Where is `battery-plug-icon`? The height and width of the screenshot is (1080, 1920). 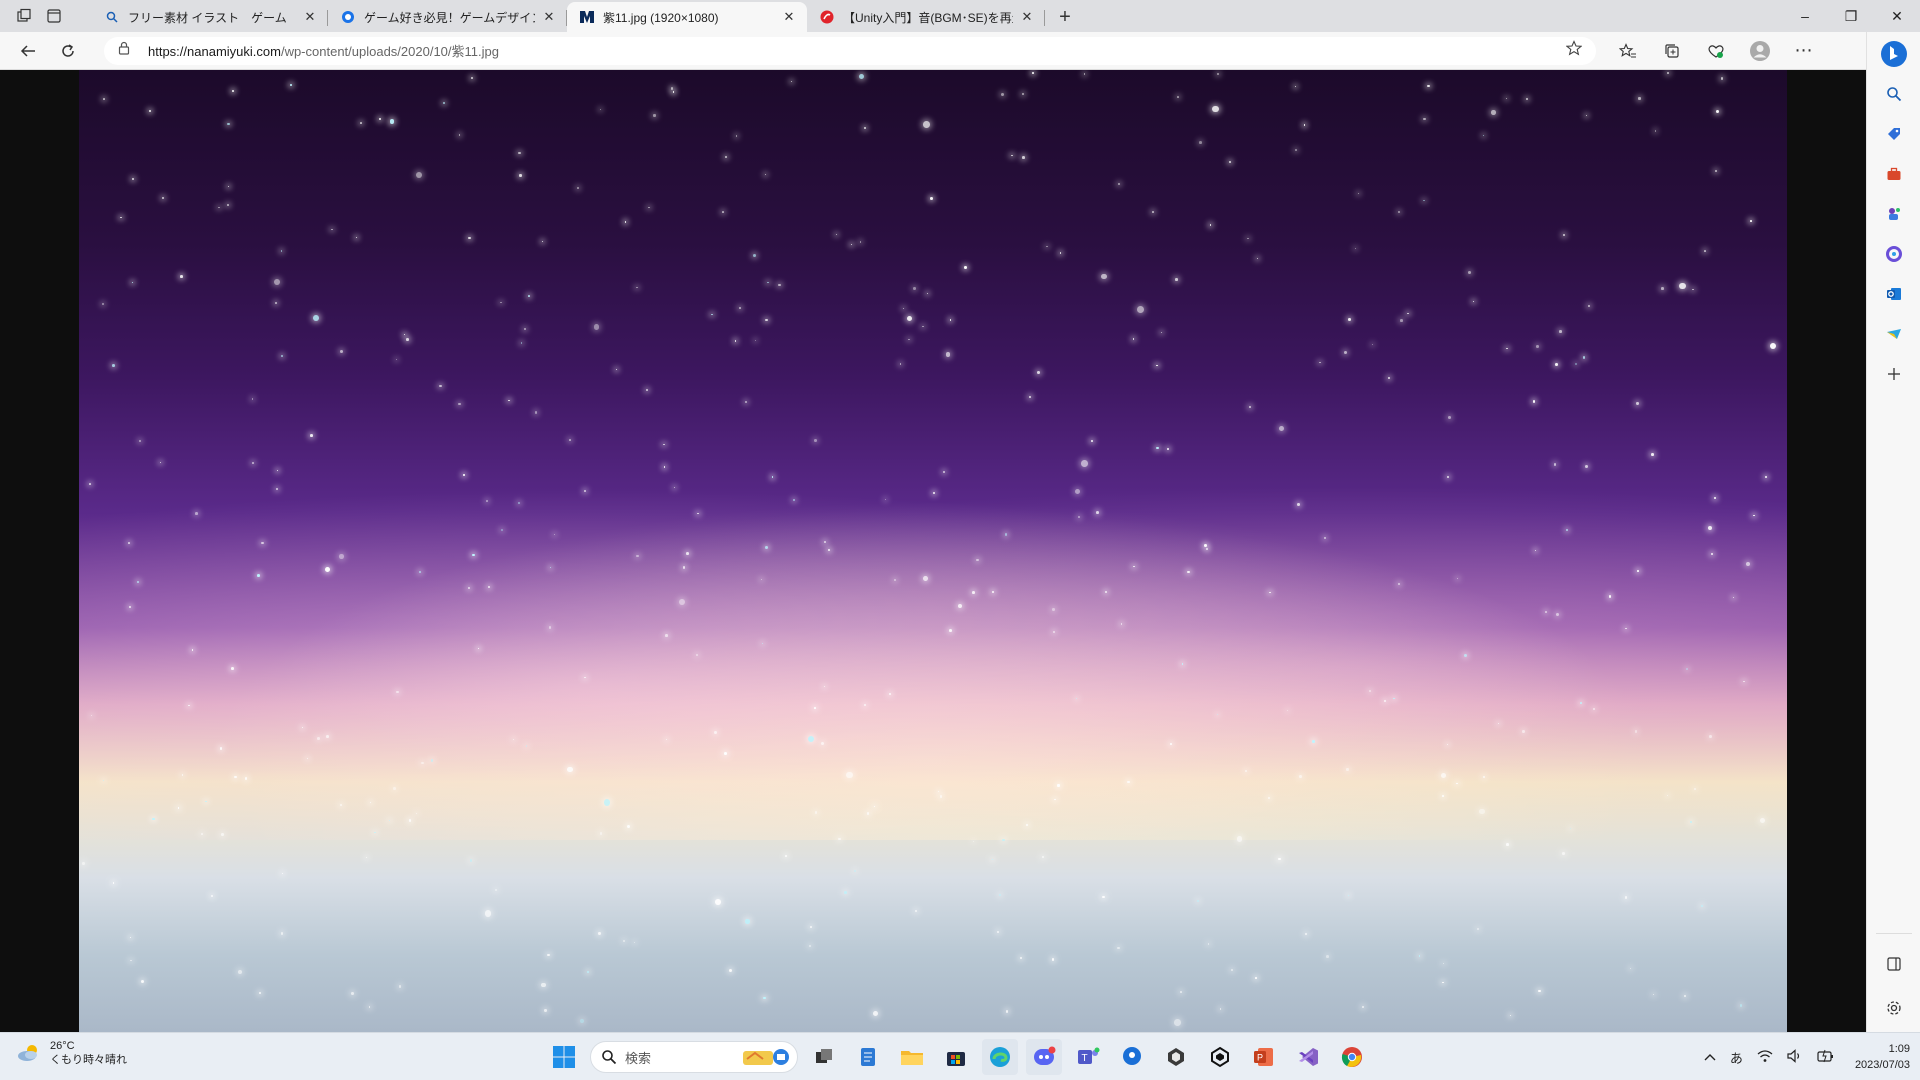 battery-plug-icon is located at coordinates (1826, 1057).